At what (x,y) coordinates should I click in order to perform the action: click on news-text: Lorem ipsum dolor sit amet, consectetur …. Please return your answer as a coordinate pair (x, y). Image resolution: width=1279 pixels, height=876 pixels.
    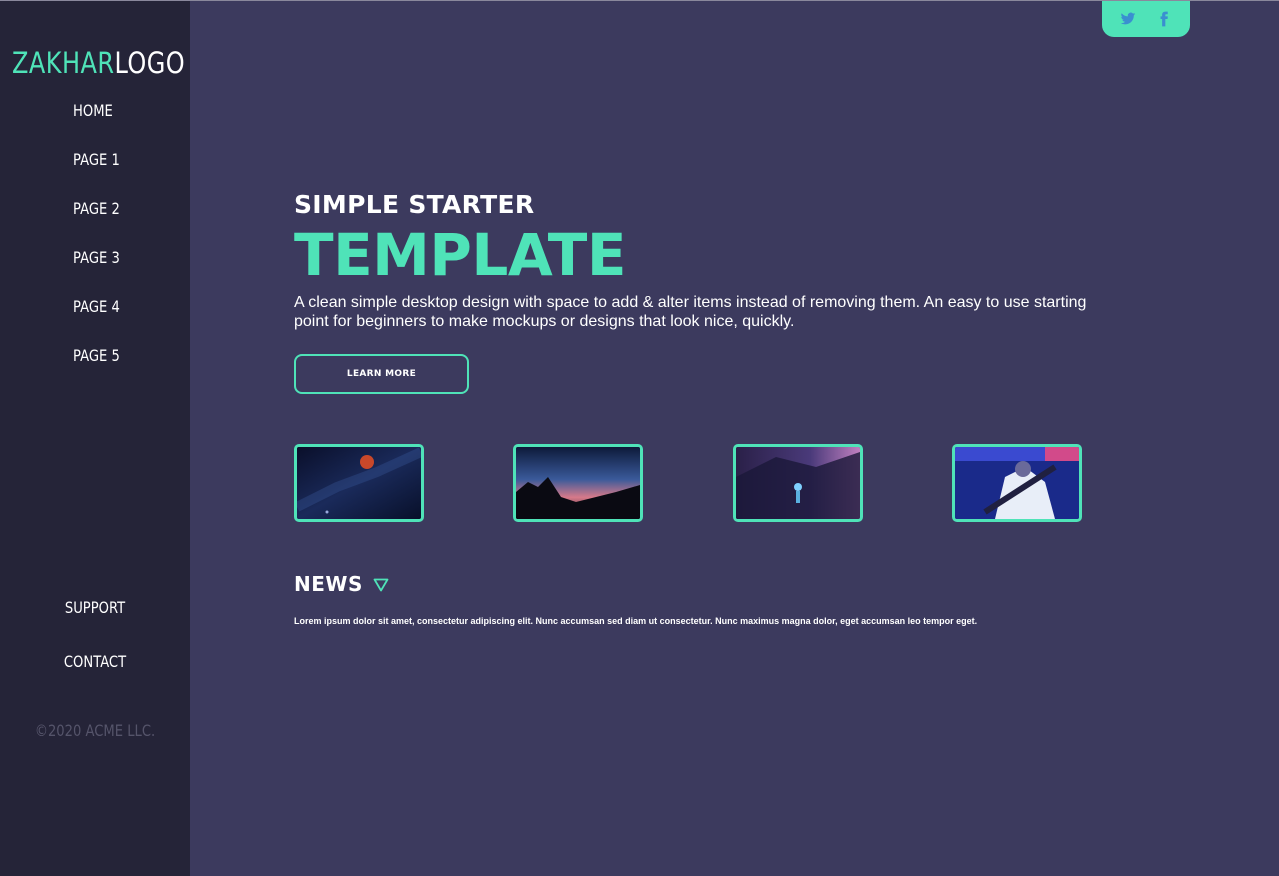
    Looking at the image, I should click on (636, 621).